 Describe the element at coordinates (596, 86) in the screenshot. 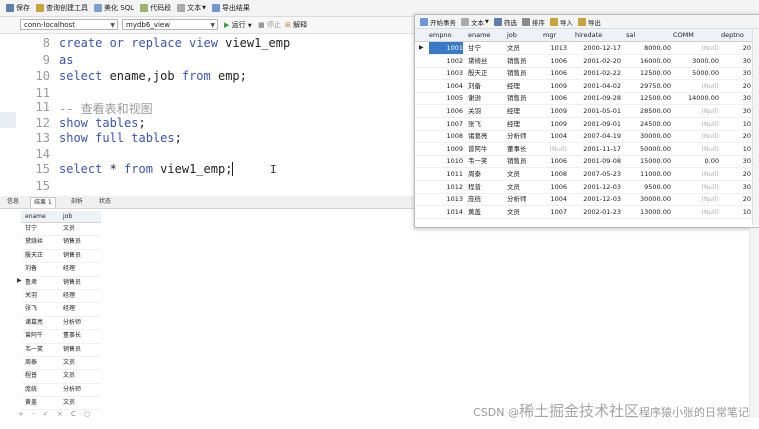

I see `table-cell: 2001-04-02` at that location.